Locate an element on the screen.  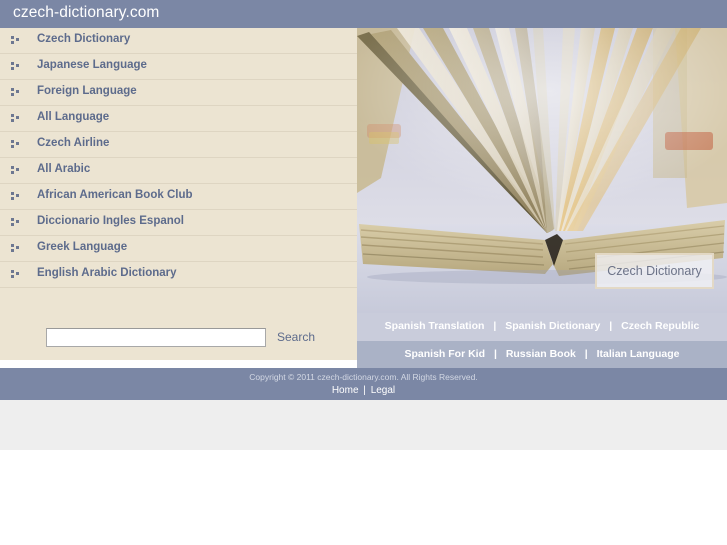
related-link-spanish-dictionary: Spanish Dictionary is located at coordinates (552, 326).